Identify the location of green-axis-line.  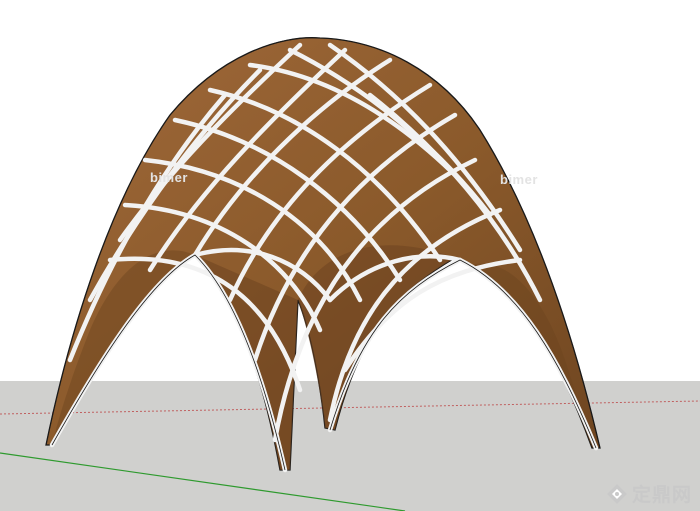
(203, 481).